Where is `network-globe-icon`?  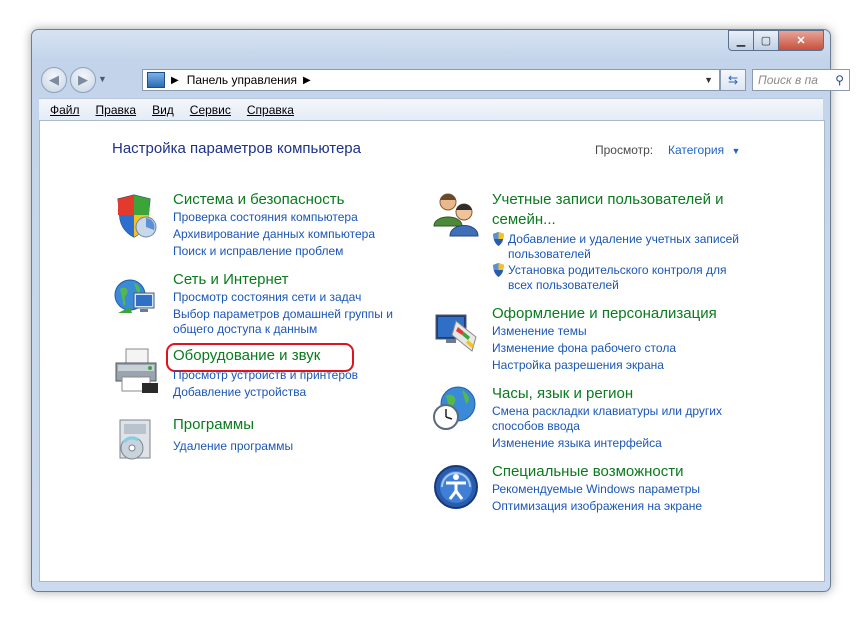
network-globe-icon is located at coordinates (136, 297).